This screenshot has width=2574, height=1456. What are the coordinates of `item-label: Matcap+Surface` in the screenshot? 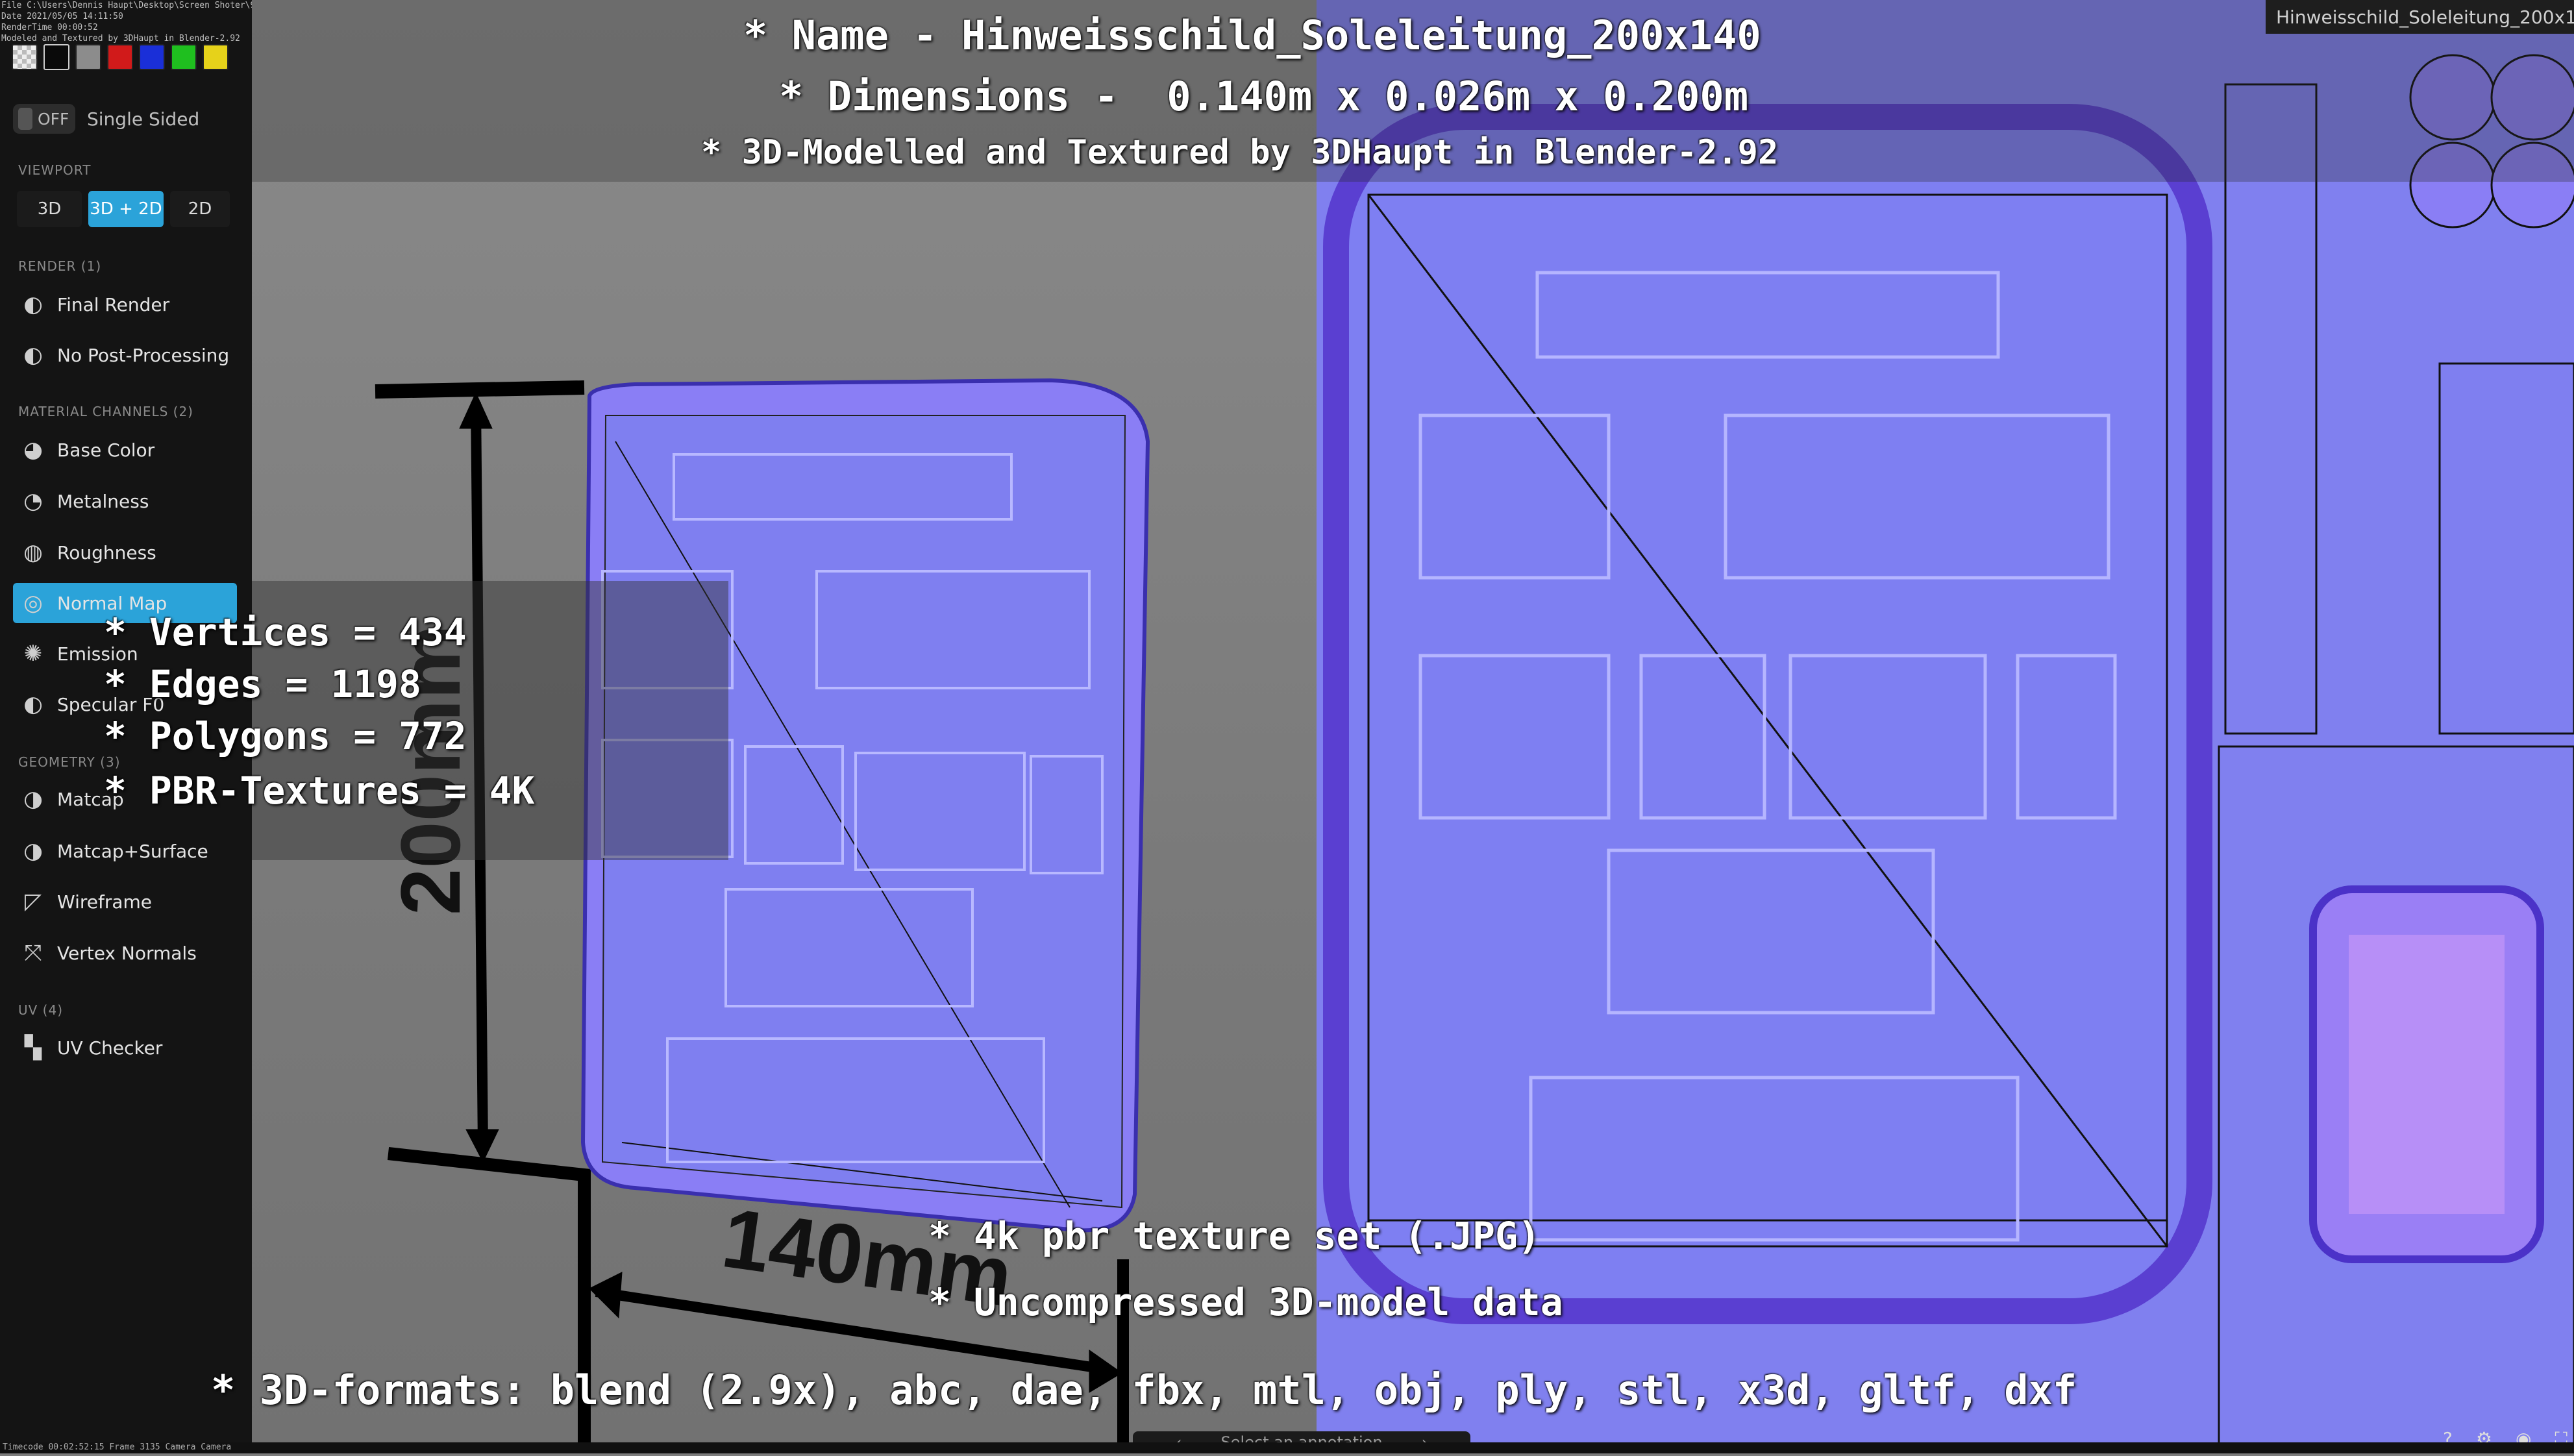 It's located at (132, 851).